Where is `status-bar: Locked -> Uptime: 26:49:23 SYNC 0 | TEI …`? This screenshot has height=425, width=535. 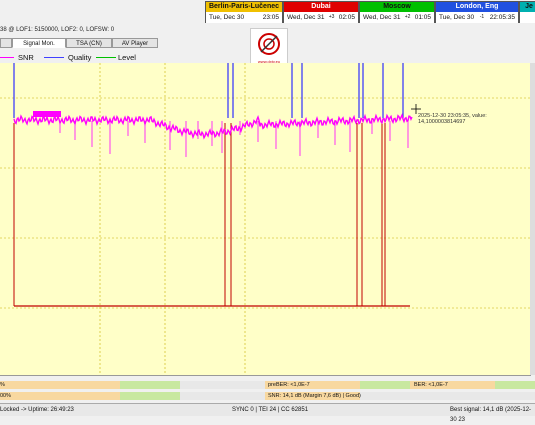 status-bar: Locked -> Uptime: 26:49:23 SYNC 0 | TEI … is located at coordinates (267, 413).